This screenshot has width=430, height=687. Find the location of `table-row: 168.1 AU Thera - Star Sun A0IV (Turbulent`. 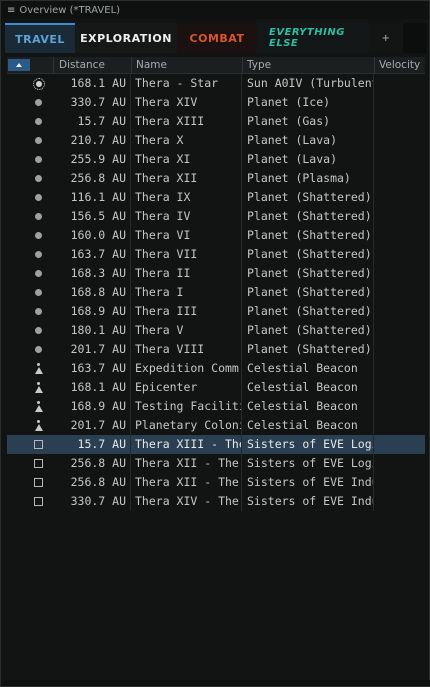

table-row: 168.1 AU Thera - Star Sun A0IV (Turbulent is located at coordinates (216, 83).